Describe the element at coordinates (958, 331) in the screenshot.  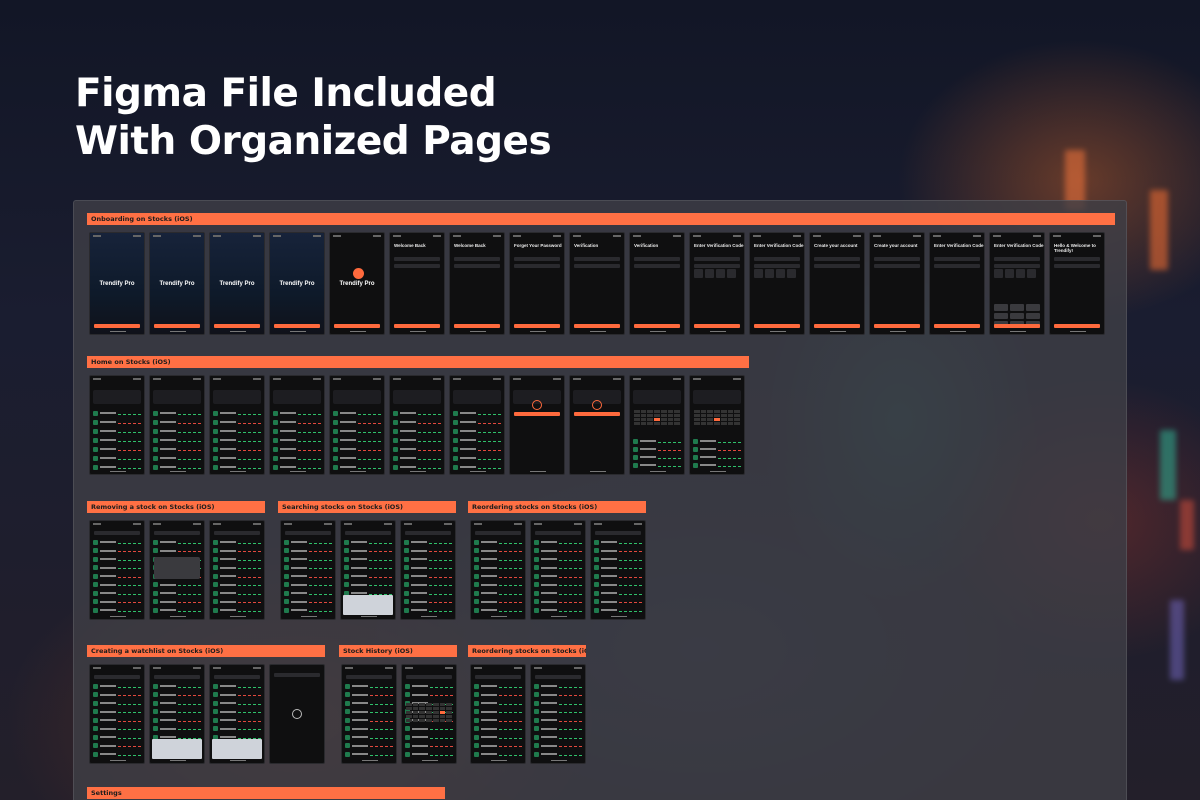
I see `home-indicator` at that location.